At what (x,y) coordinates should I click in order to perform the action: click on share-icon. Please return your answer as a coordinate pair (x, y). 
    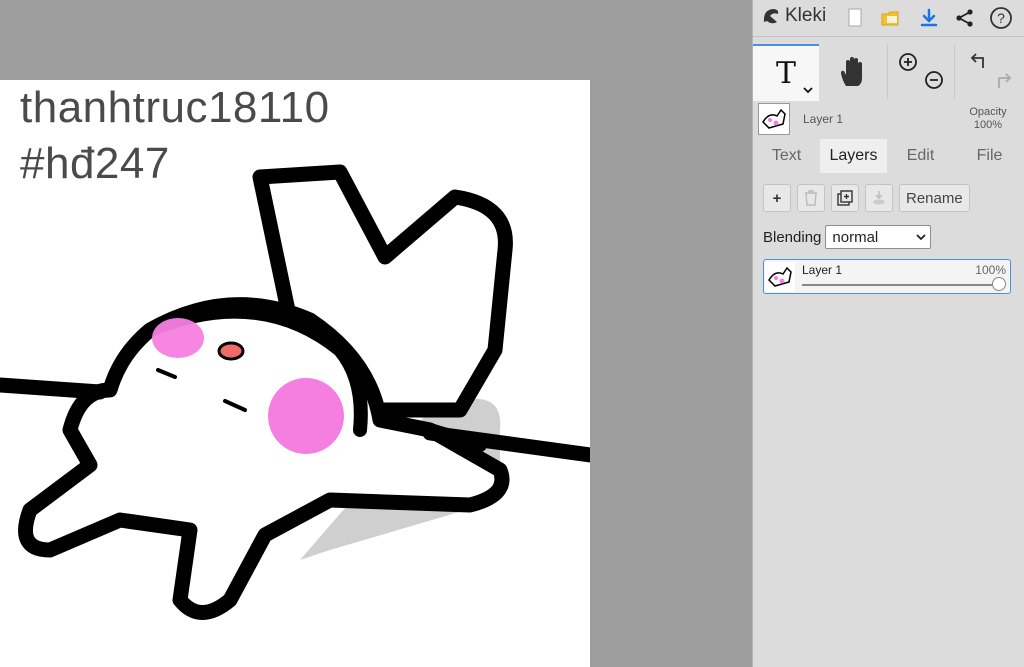
    Looking at the image, I should click on (965, 18).